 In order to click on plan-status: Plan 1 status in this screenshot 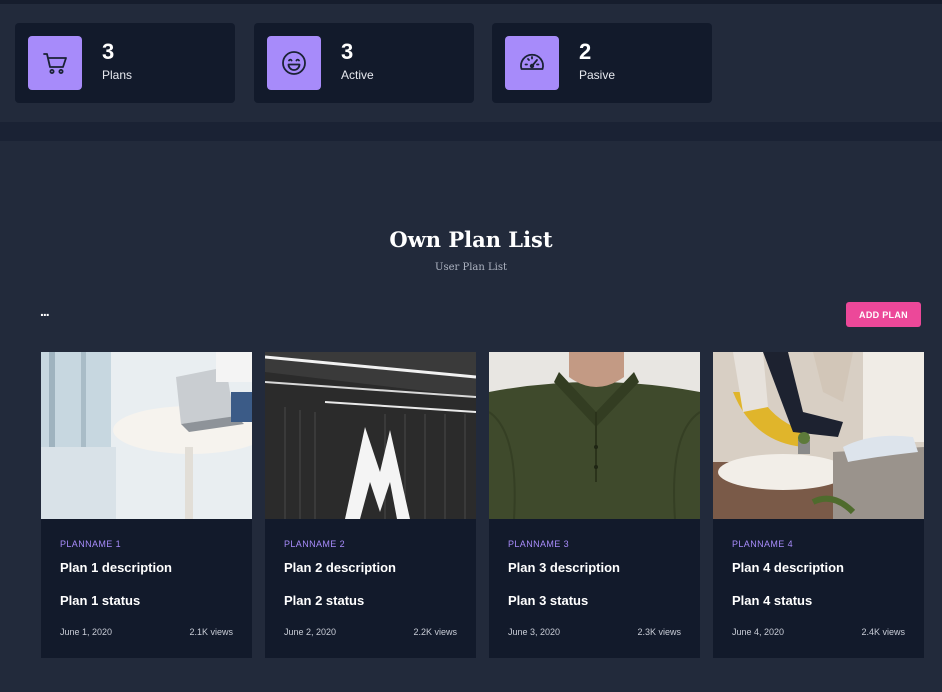, I will do `click(100, 600)`.